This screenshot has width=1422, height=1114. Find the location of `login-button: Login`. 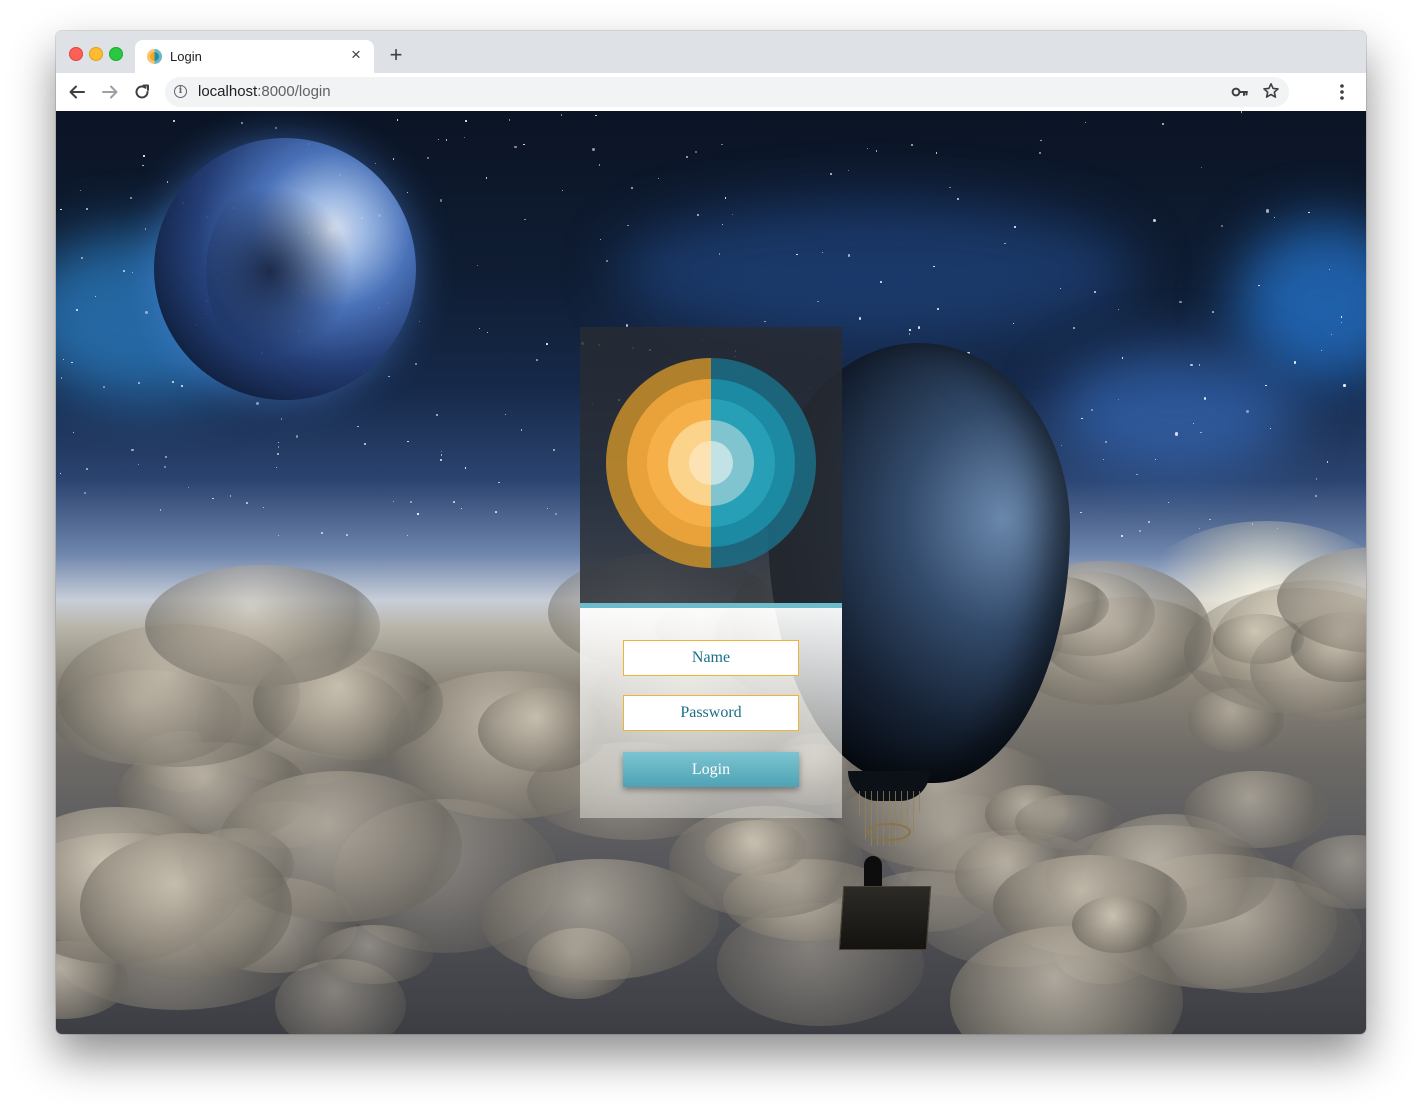

login-button: Login is located at coordinates (711, 769).